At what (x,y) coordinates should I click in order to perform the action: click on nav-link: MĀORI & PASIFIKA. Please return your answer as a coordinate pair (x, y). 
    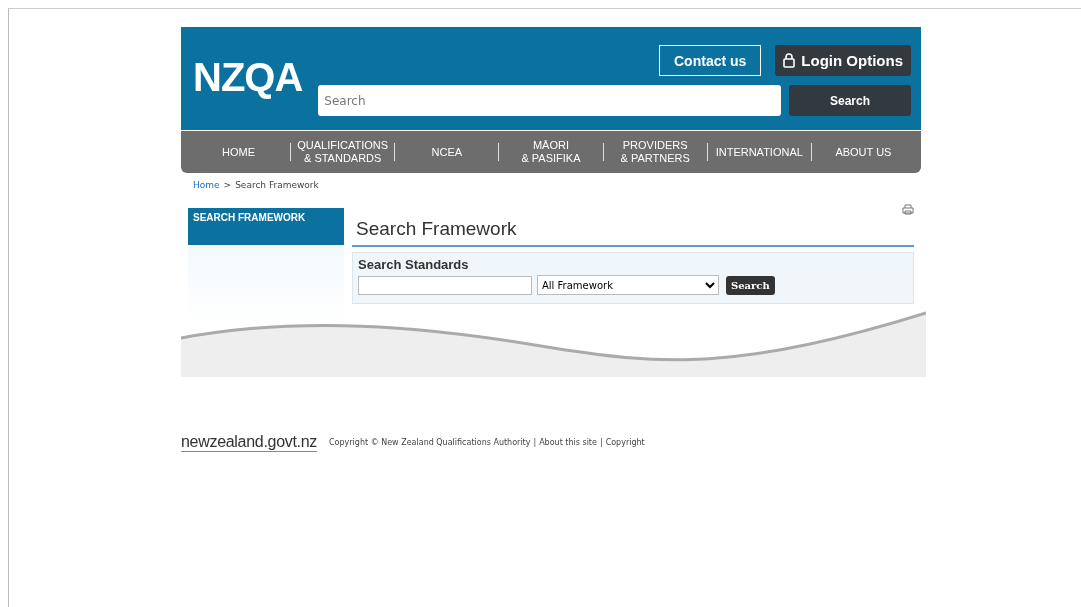
    Looking at the image, I should click on (551, 152).